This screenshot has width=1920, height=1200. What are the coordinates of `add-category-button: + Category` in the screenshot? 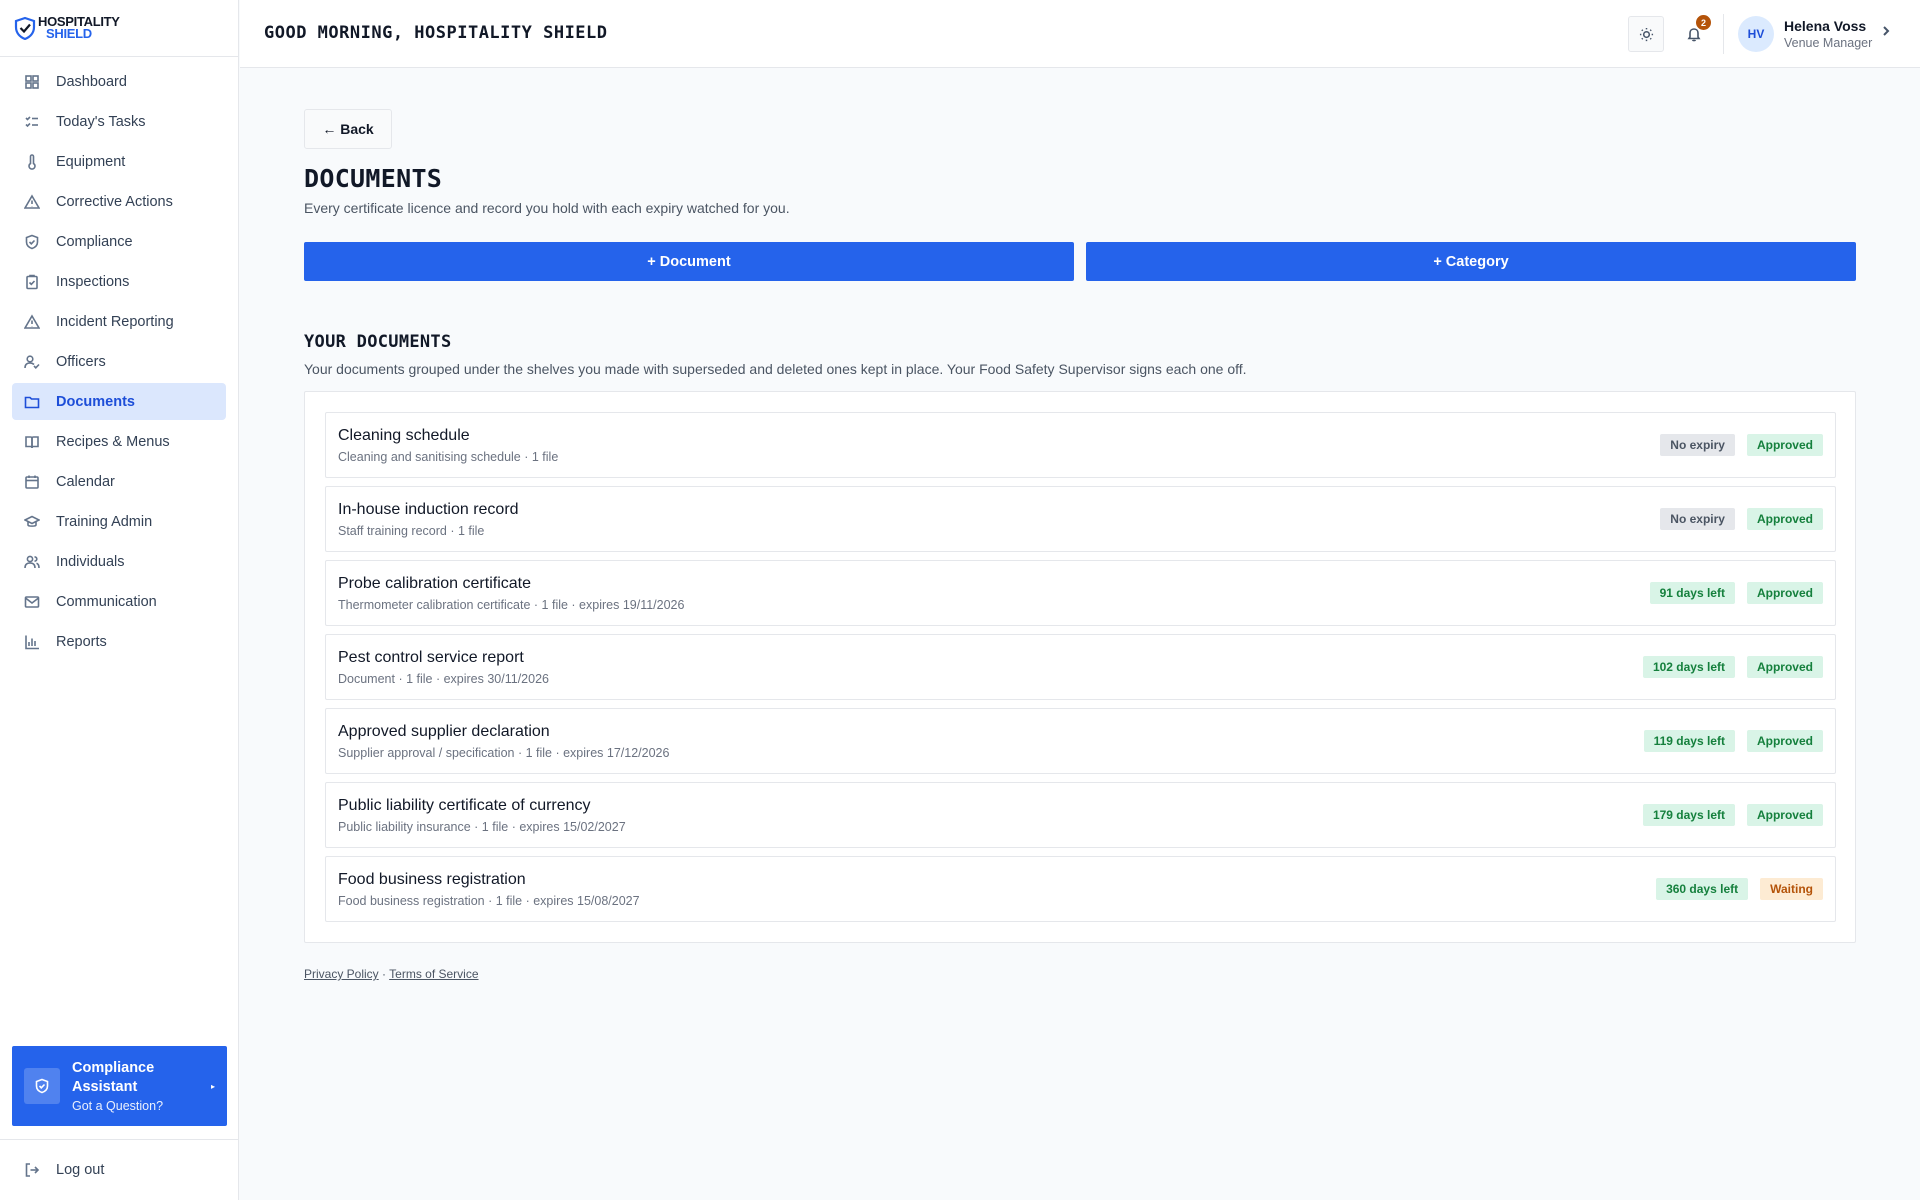 It's located at (1471, 261).